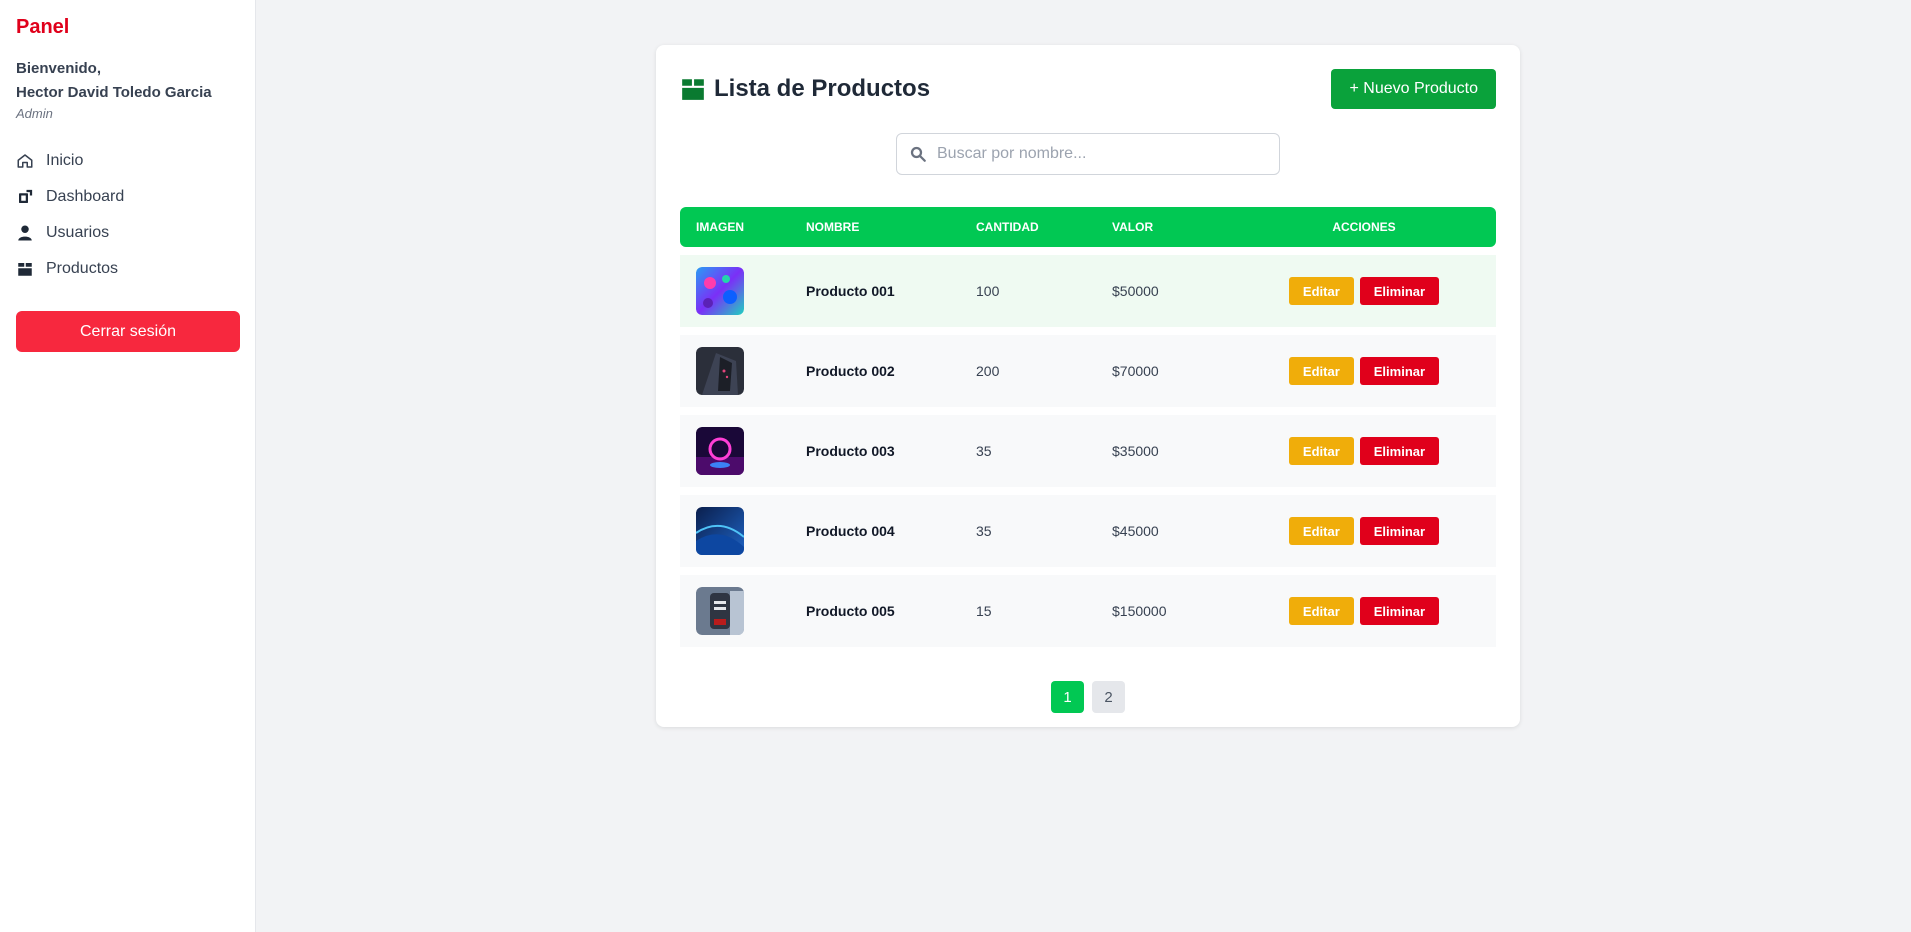 The height and width of the screenshot is (932, 1911). What do you see at coordinates (59, 68) in the screenshot?
I see `welcome-line: Bienvenido,` at bounding box center [59, 68].